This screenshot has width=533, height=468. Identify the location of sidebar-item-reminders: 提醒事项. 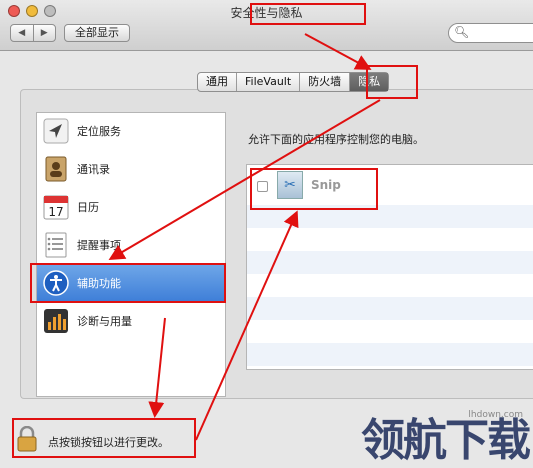
(131, 245).